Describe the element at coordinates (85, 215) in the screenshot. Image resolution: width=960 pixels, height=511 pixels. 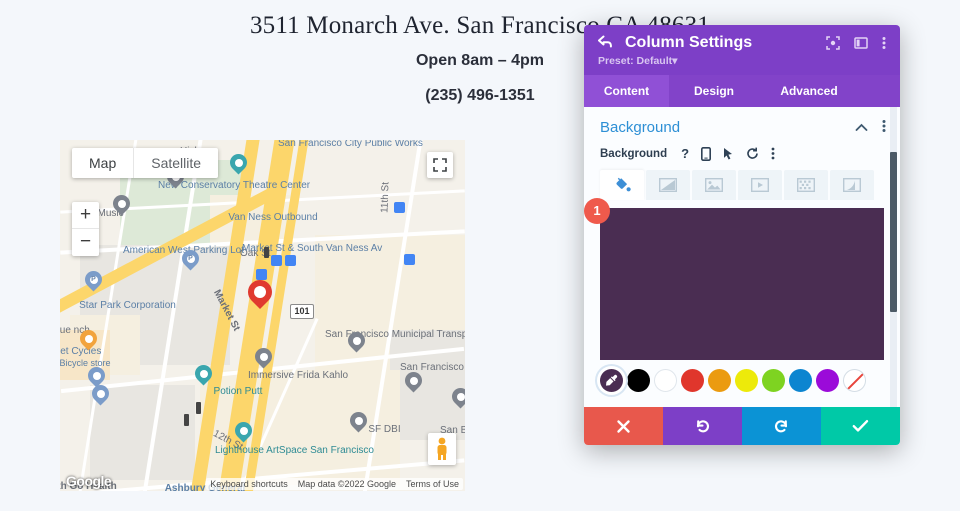
I see `zoom-in-button: +` at that location.